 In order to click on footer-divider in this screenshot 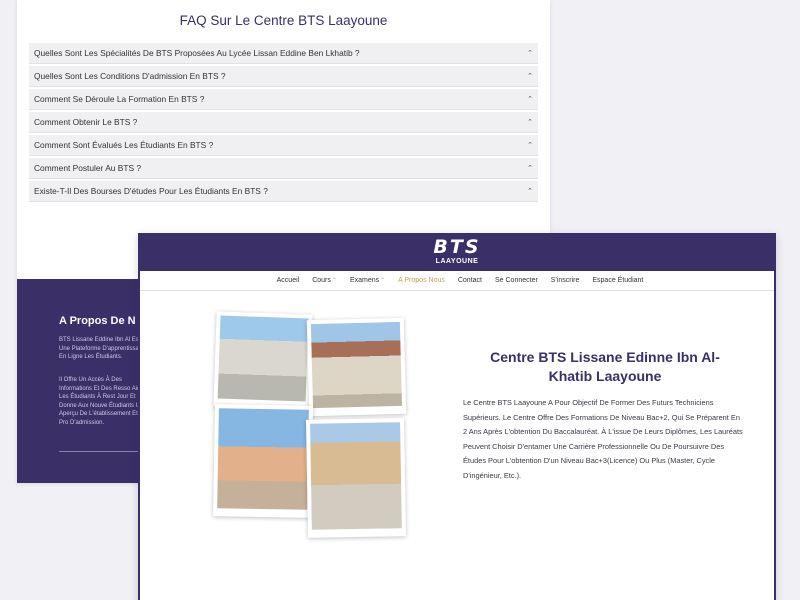, I will do `click(104, 451)`.